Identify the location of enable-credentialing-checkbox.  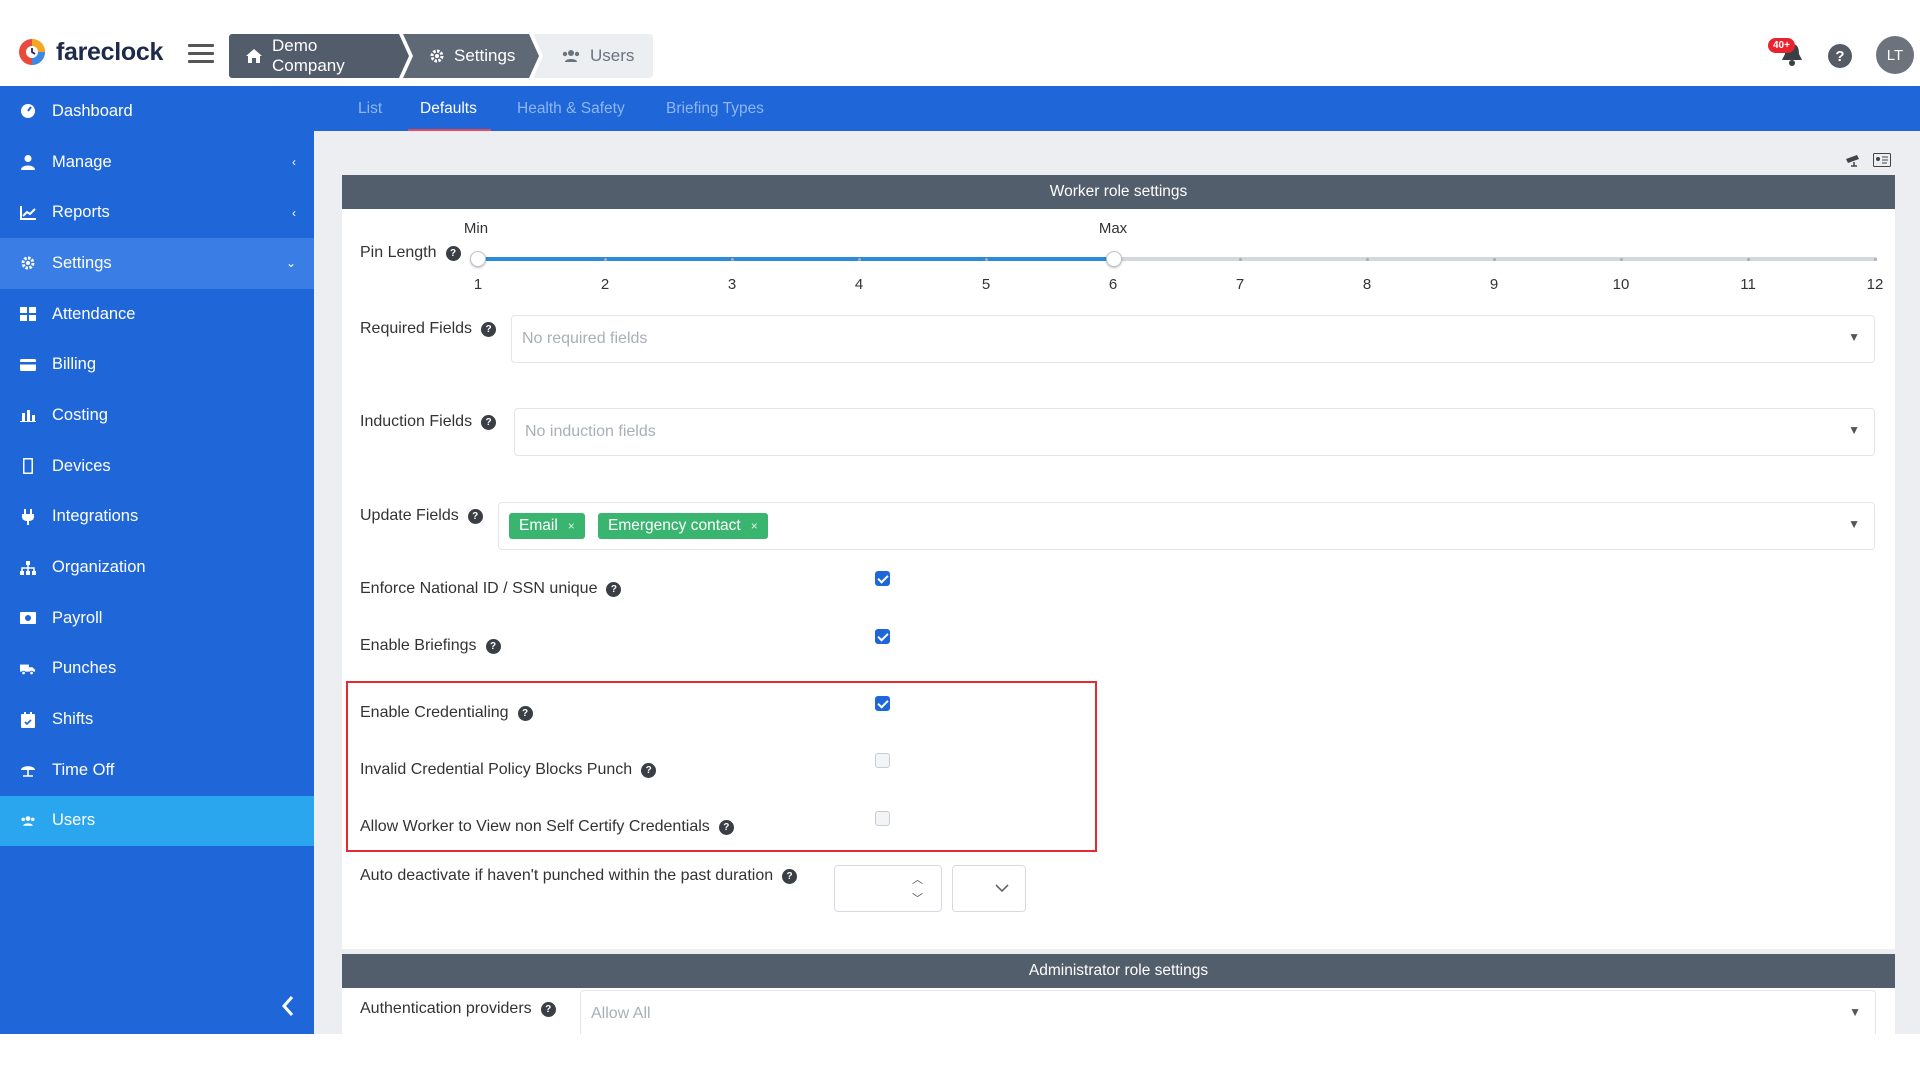
(882, 703).